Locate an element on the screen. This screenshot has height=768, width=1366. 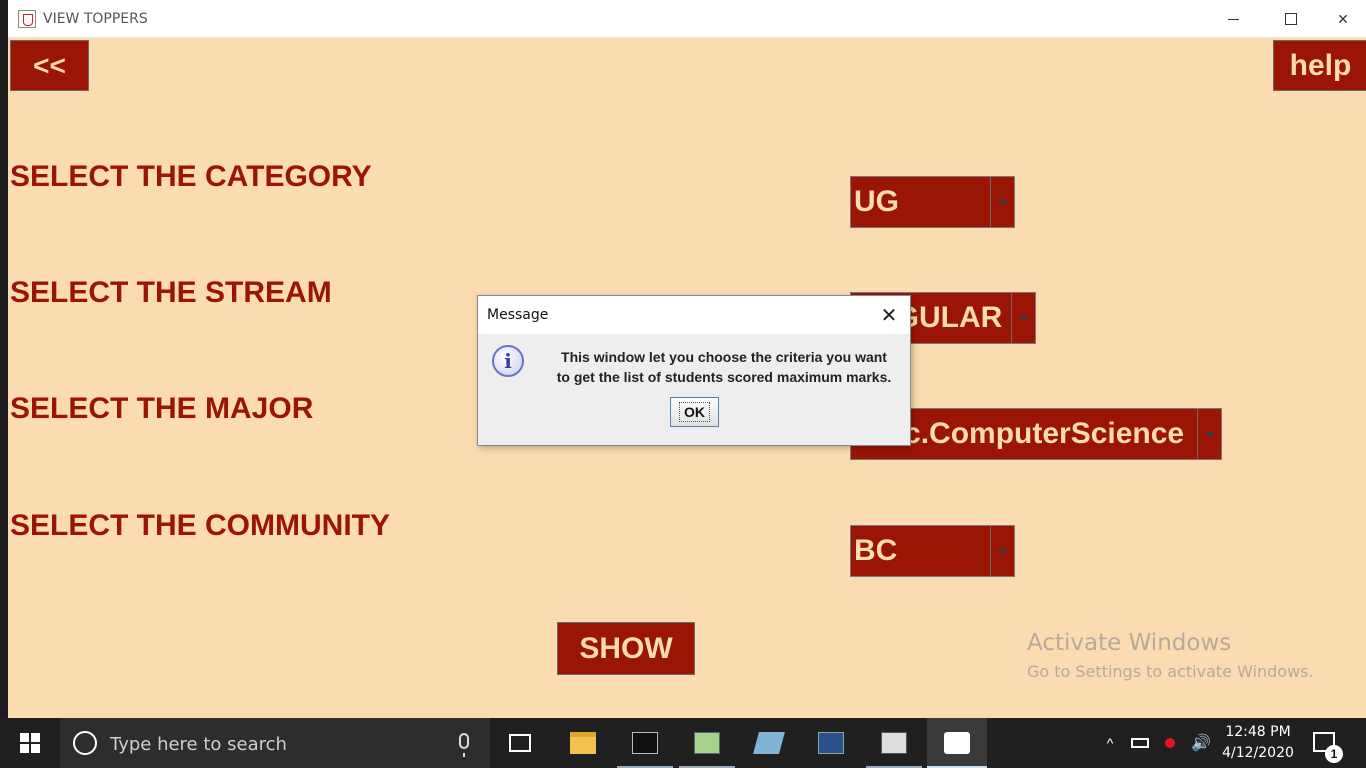
show-button: SHOW is located at coordinates (626, 648).